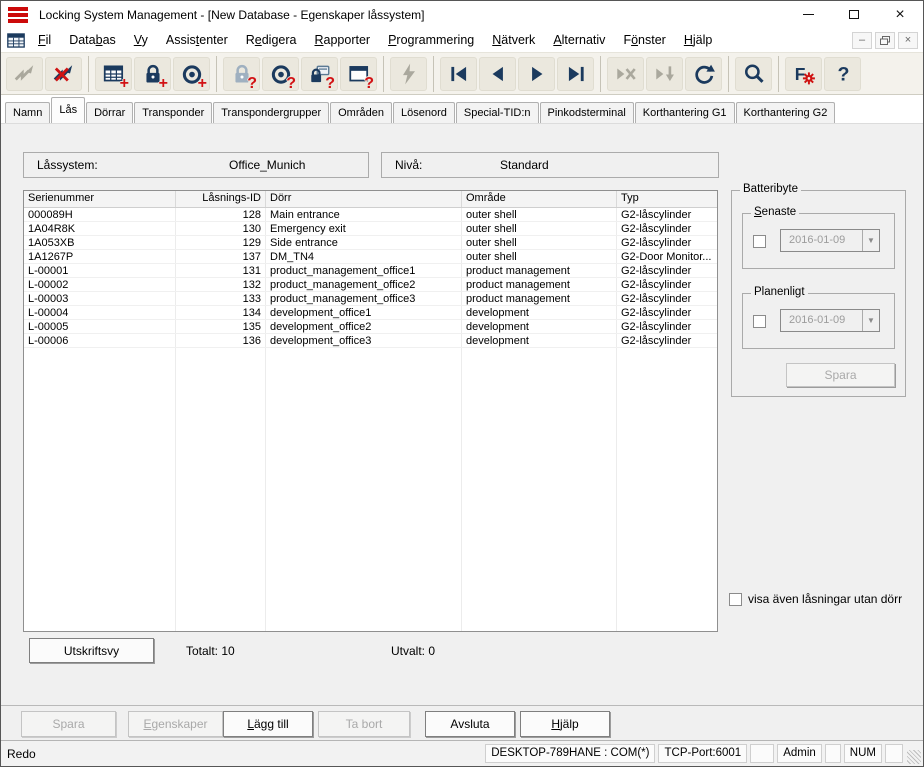 The height and width of the screenshot is (767, 924). I want to click on status-panel-3: Admin, so click(799, 753).